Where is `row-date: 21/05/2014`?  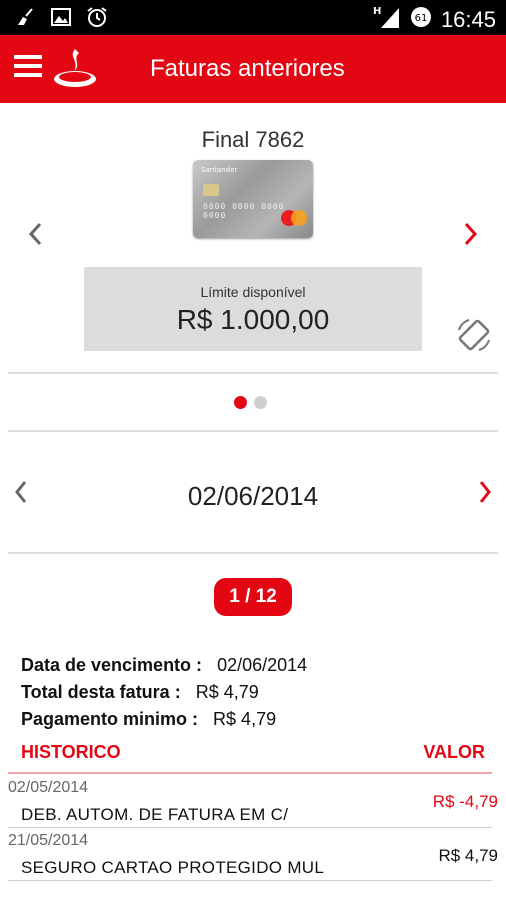 row-date: 21/05/2014 is located at coordinates (48, 840).